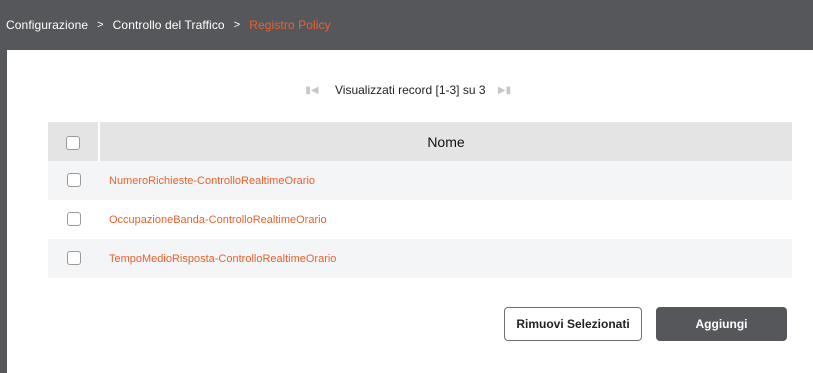 This screenshot has width=813, height=373. I want to click on breadcrumb-item-registro-policy: Registro Policy, so click(290, 25).